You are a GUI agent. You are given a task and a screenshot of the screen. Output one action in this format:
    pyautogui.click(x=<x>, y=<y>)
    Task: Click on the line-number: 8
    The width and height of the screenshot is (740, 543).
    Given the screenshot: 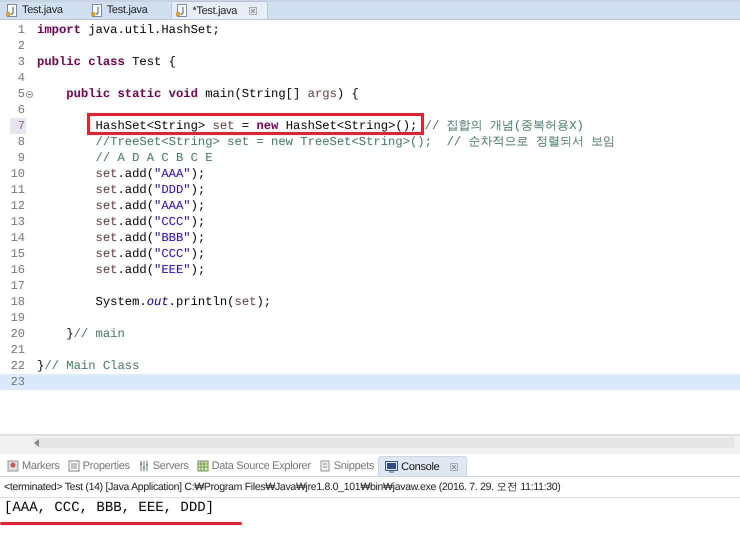 What is the action you would take?
    pyautogui.click(x=21, y=142)
    